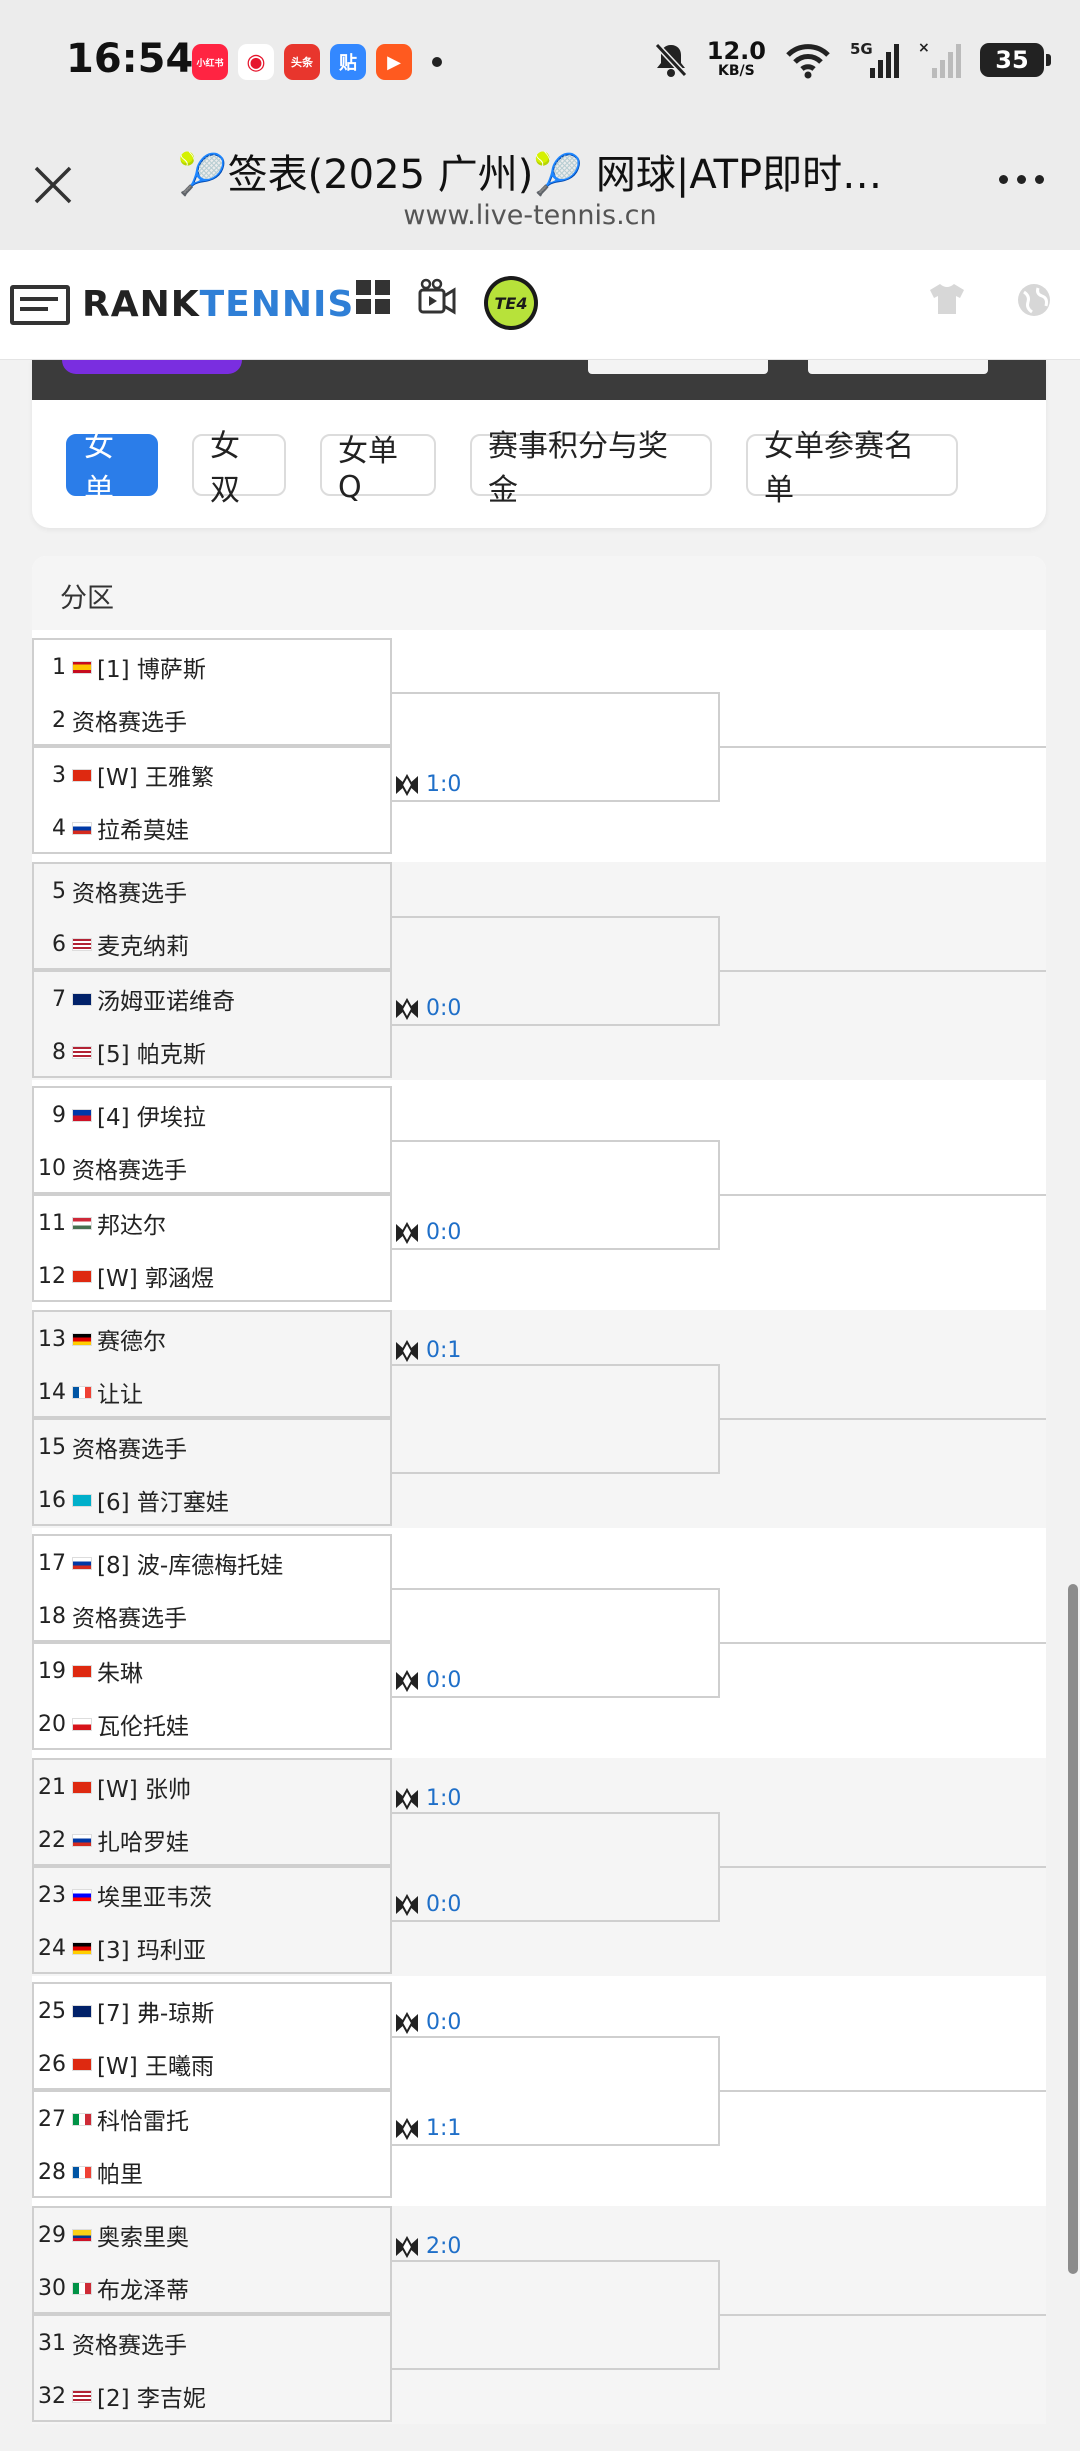 The width and height of the screenshot is (1080, 2451). Describe the element at coordinates (214, 1840) in the screenshot. I see `player-row: 22 扎哈罗娃` at that location.